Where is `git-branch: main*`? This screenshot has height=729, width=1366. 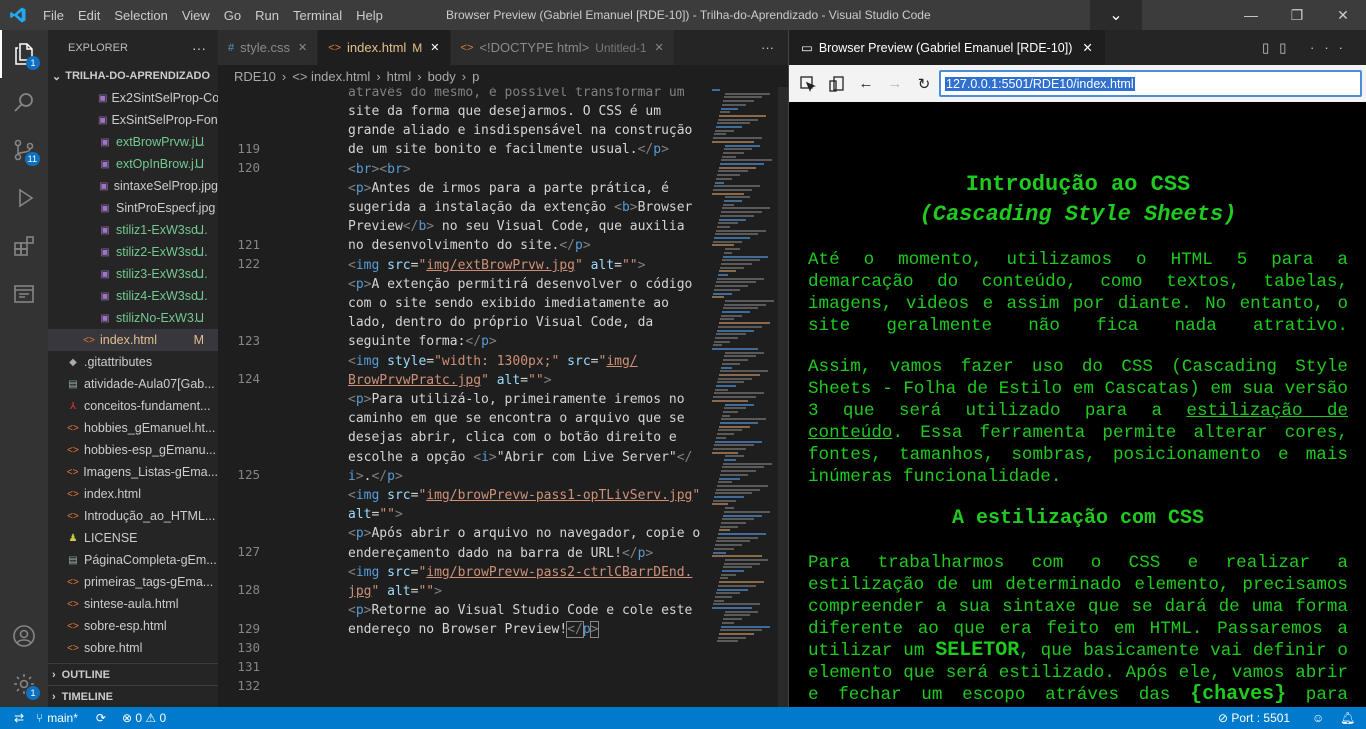
git-branch: main* is located at coordinates (62, 718).